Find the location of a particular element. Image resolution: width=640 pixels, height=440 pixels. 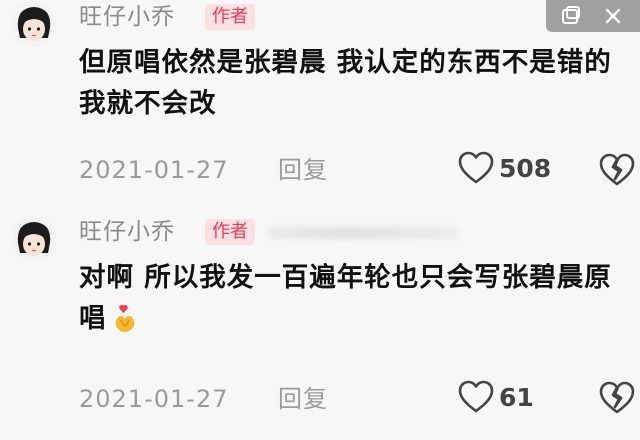

window-controls is located at coordinates (593, 16).